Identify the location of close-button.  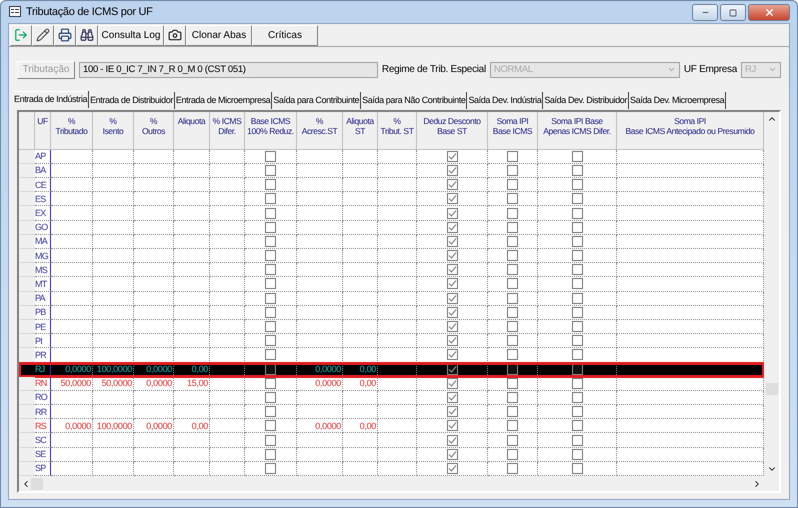
(769, 12).